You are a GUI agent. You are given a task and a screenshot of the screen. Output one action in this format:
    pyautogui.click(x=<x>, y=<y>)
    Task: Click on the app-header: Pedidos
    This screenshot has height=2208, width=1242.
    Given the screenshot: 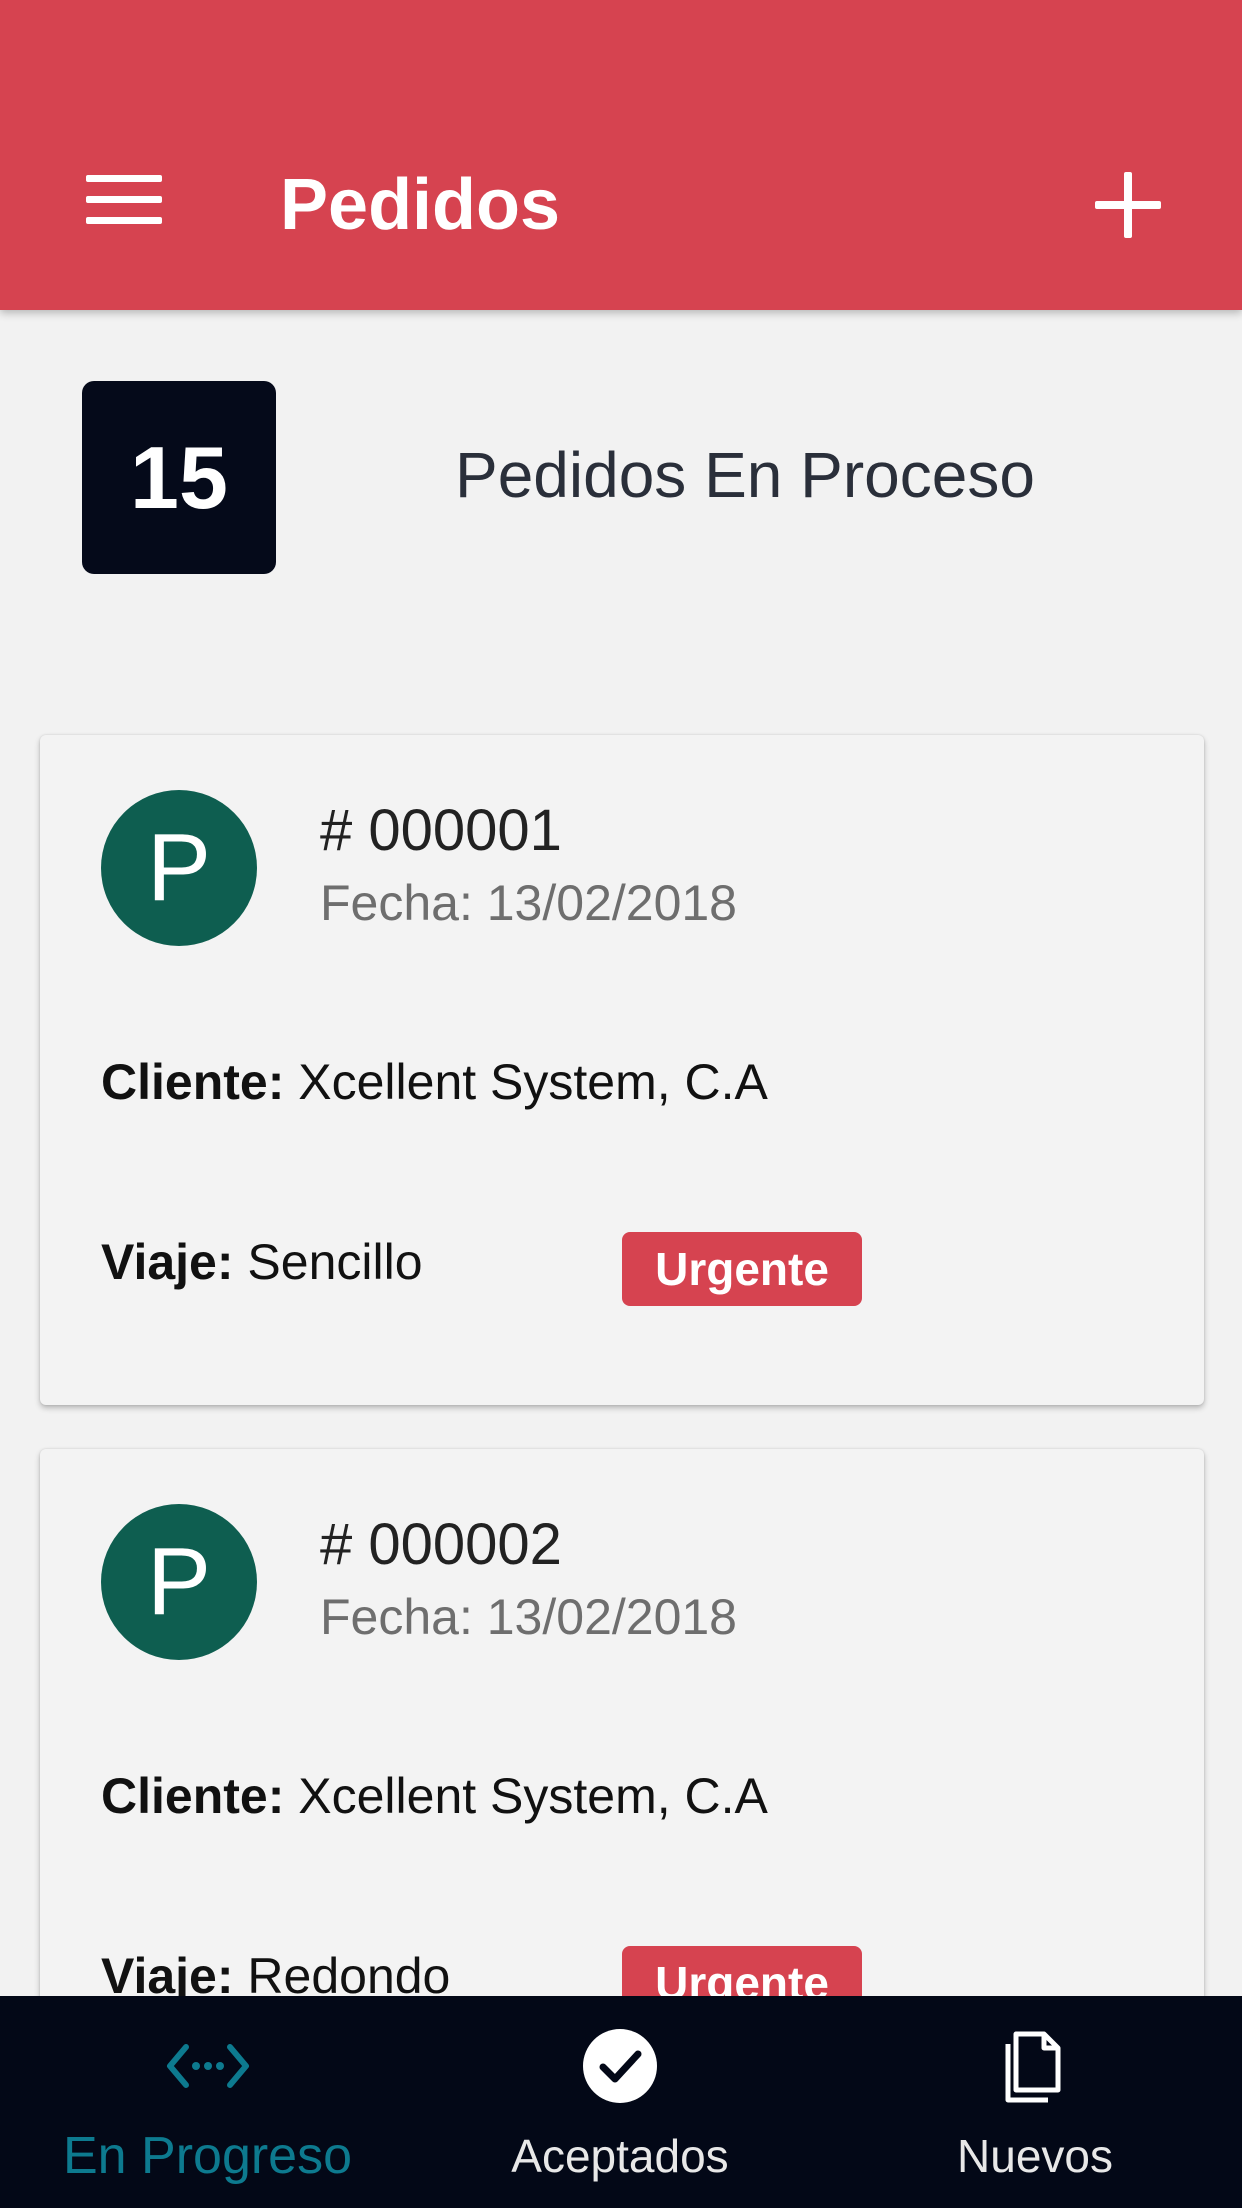 What is the action you would take?
    pyautogui.click(x=621, y=155)
    